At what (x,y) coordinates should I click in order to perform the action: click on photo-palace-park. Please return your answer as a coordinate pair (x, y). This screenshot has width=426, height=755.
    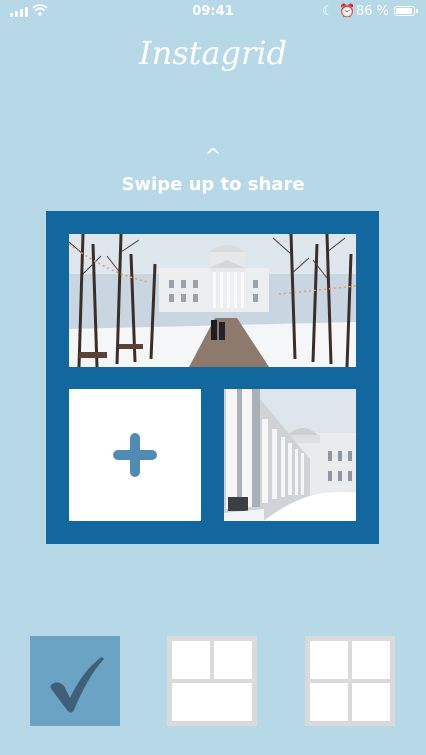
    Looking at the image, I should click on (212, 300).